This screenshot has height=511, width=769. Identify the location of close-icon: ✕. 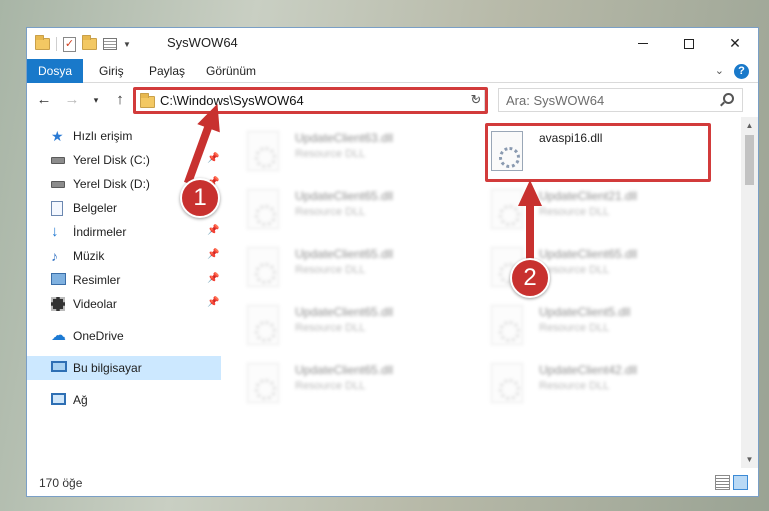
(735, 43).